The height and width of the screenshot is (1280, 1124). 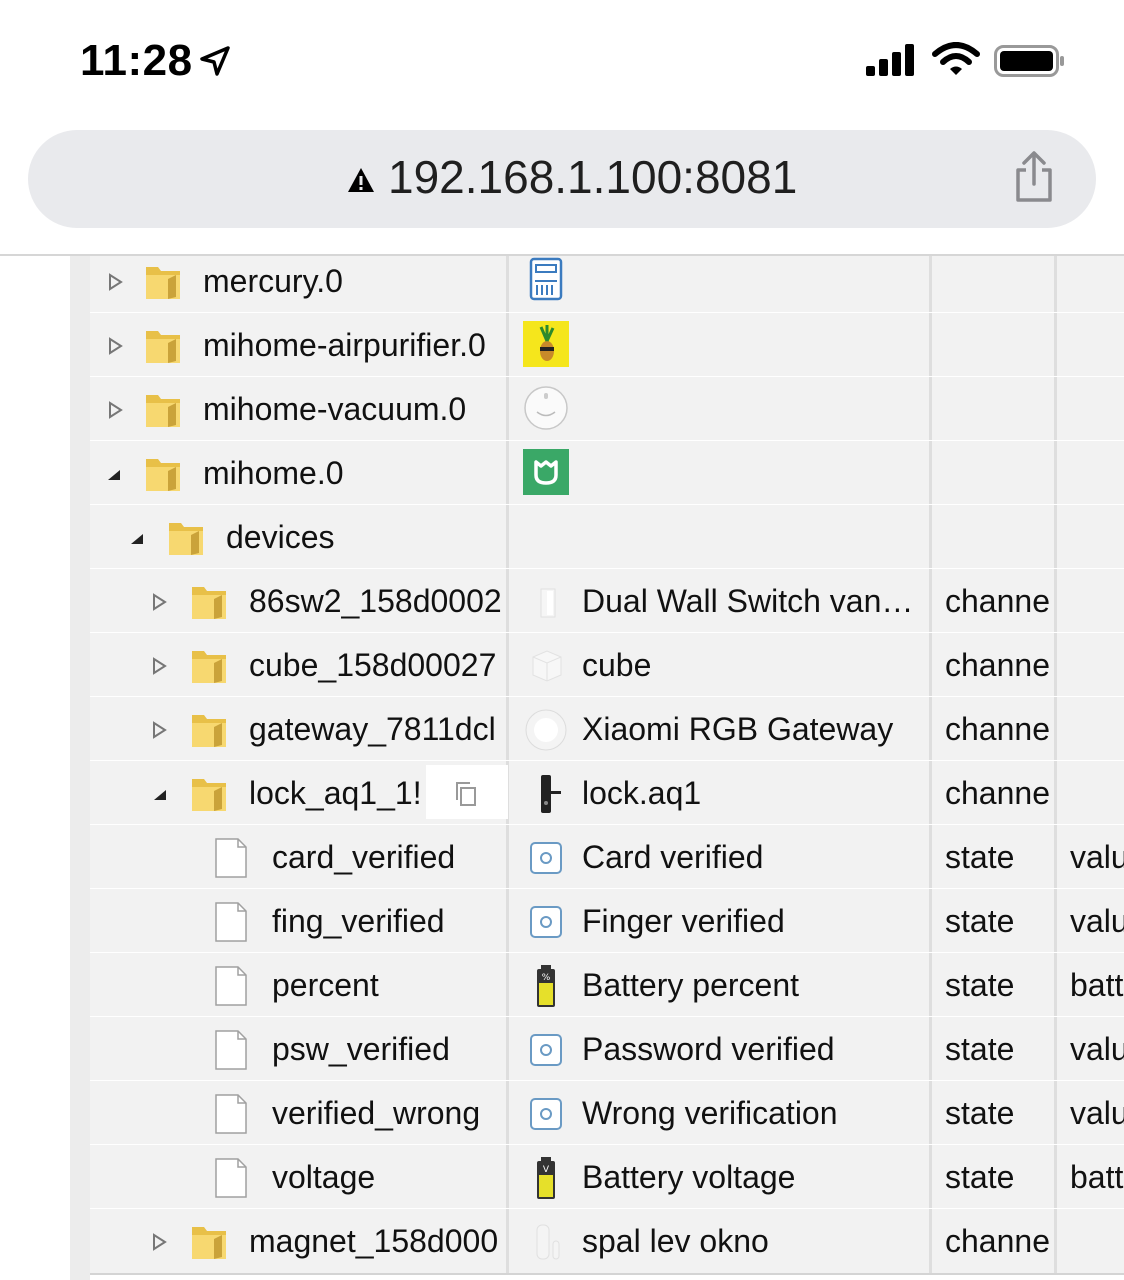 What do you see at coordinates (607, 473) in the screenshot?
I see `table-row: mihome.0` at bounding box center [607, 473].